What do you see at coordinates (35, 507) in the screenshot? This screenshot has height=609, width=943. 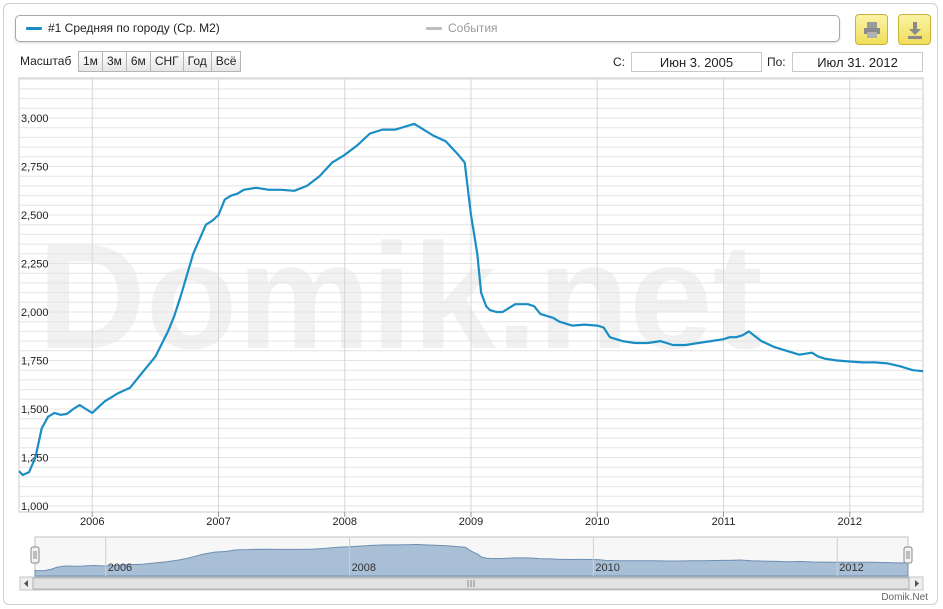 I see `y-tick-label: 1,000` at bounding box center [35, 507].